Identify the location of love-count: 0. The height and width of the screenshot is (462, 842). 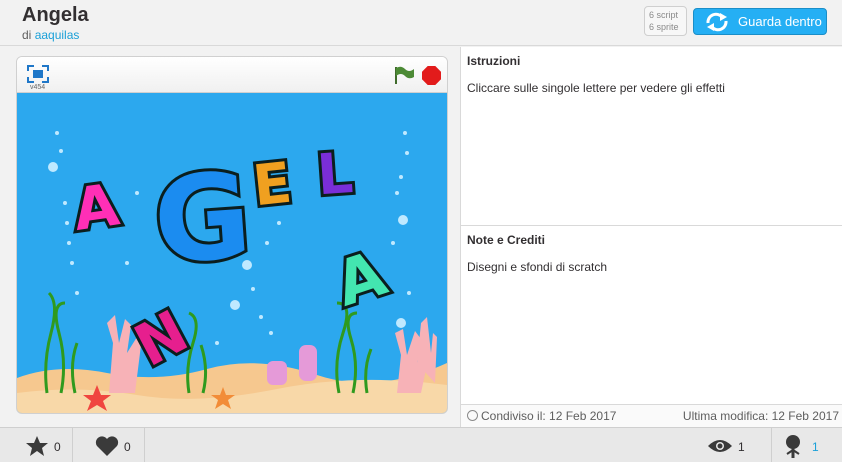
(127, 447).